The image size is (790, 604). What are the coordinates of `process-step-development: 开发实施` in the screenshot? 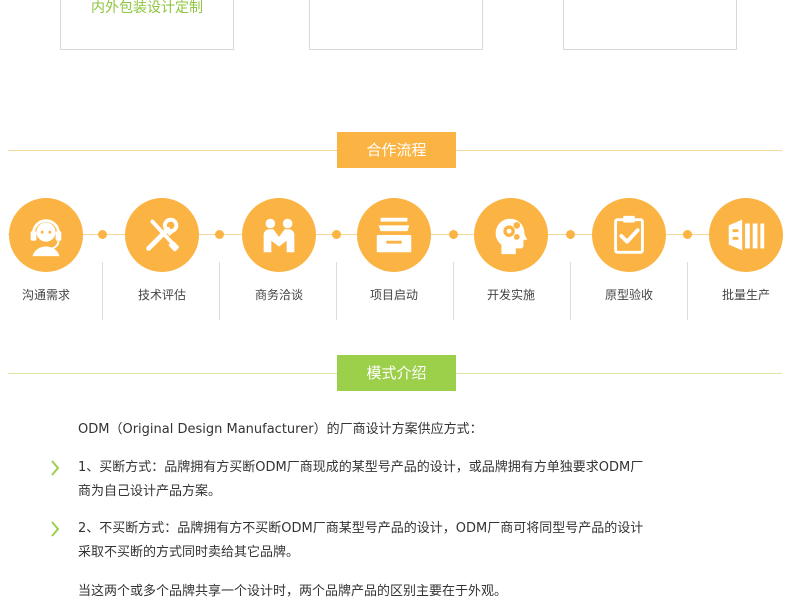 It's located at (511, 250).